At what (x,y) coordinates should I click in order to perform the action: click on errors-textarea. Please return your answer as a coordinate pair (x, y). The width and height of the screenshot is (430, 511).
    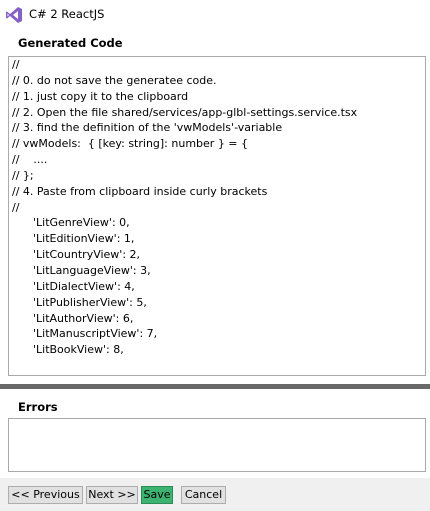
    Looking at the image, I should click on (217, 445).